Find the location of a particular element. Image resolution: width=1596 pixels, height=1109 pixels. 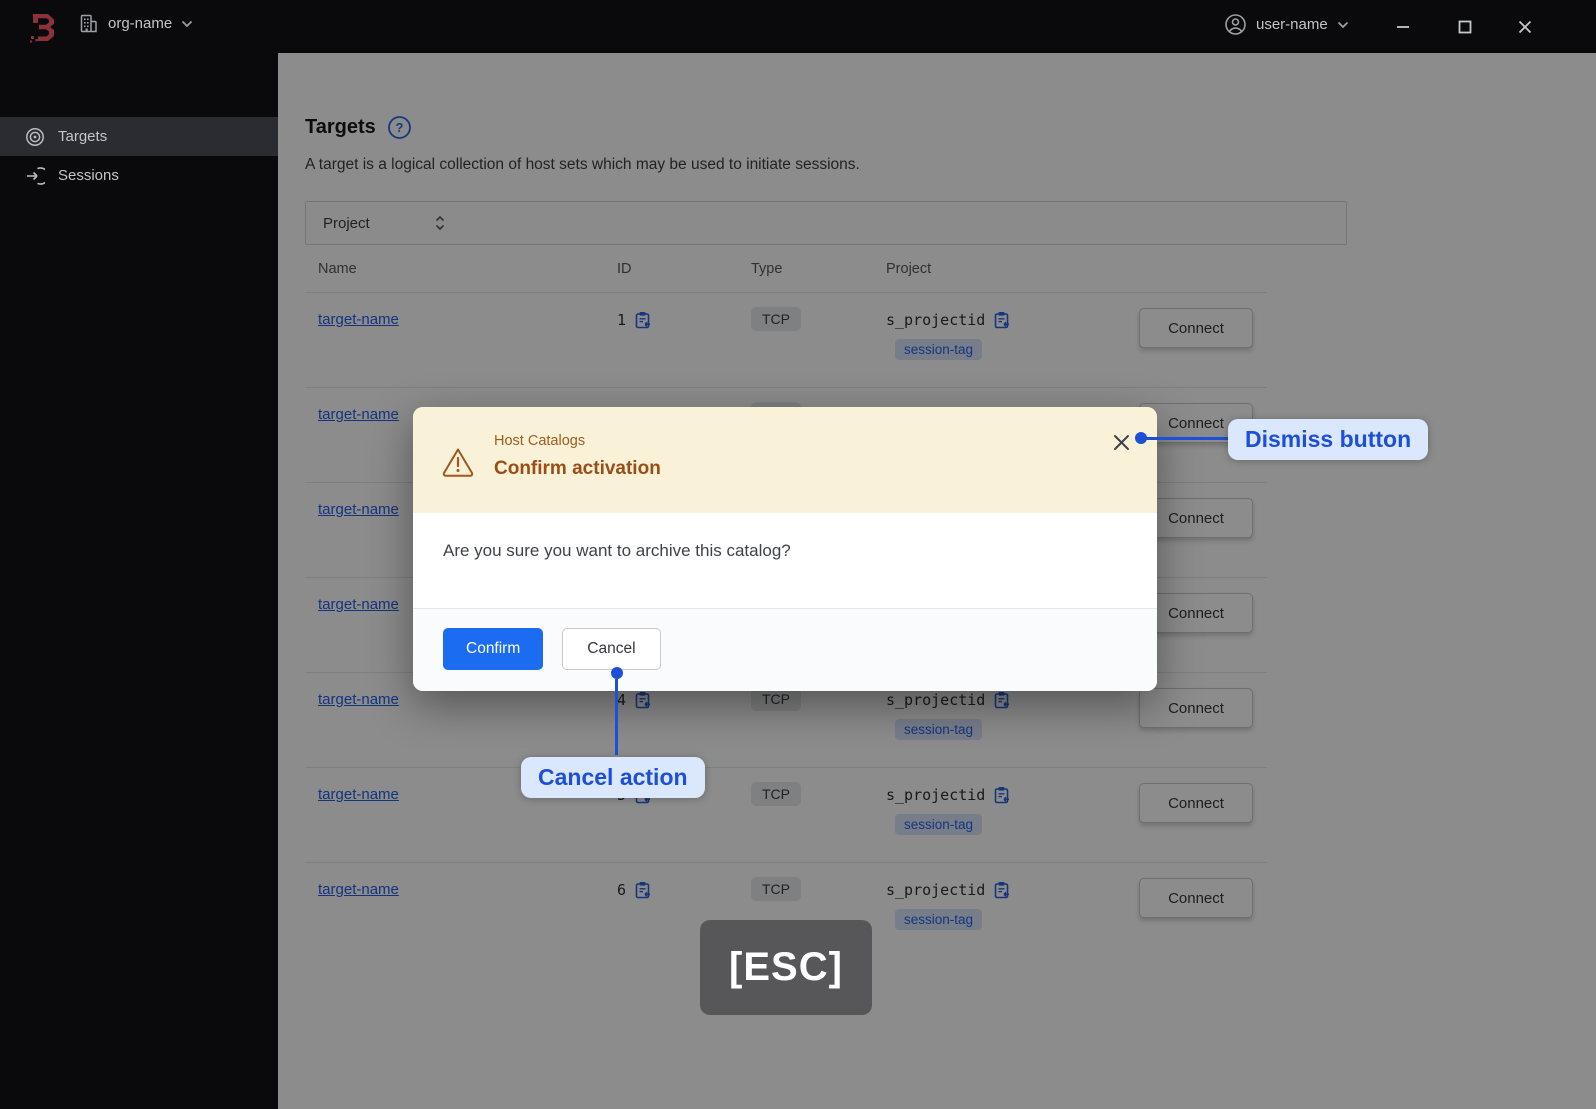

confirm-button: Confirm is located at coordinates (493, 649).